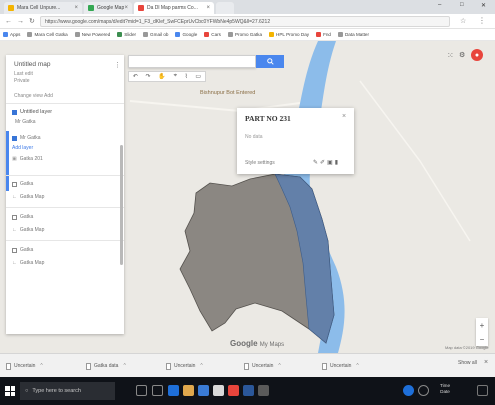 This screenshot has width=495, height=405. Describe the element at coordinates (20, 21) in the screenshot. I see `forward-icon: →` at that location.